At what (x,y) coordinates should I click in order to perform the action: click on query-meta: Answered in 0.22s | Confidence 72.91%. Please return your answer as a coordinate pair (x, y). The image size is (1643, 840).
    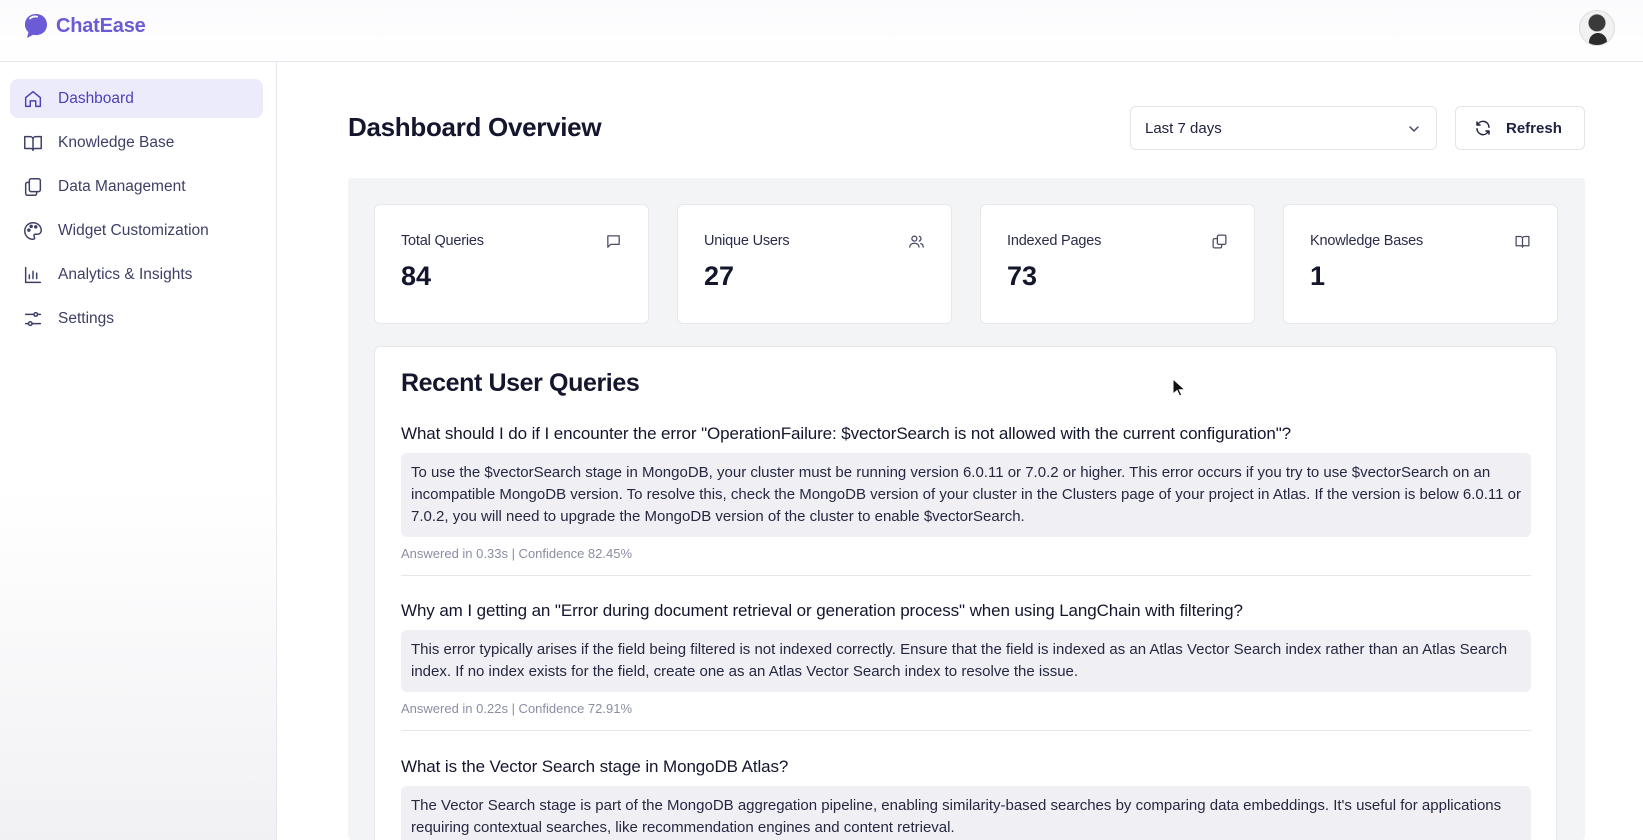
    Looking at the image, I should click on (517, 708).